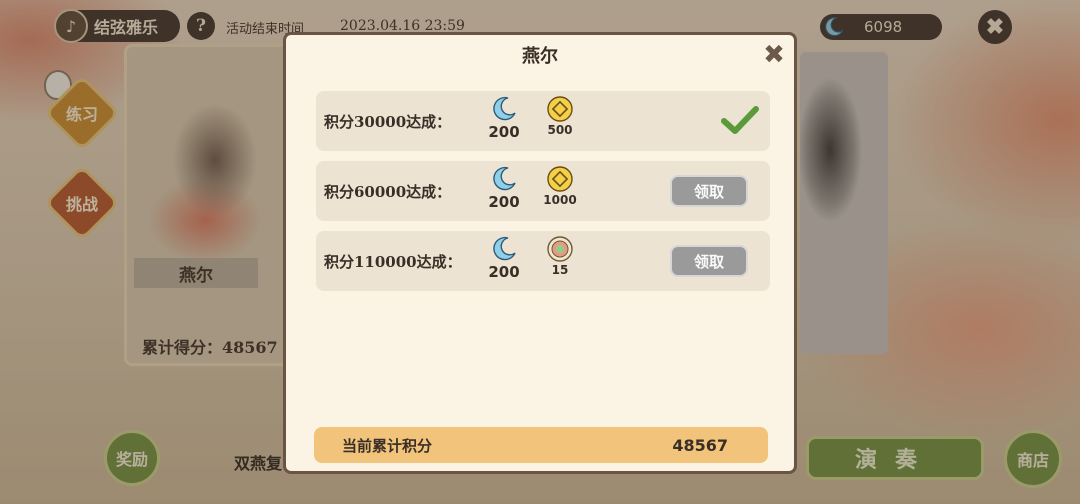 This screenshot has width=1080, height=504. What do you see at coordinates (740, 120) in the screenshot?
I see `check-icon` at bounding box center [740, 120].